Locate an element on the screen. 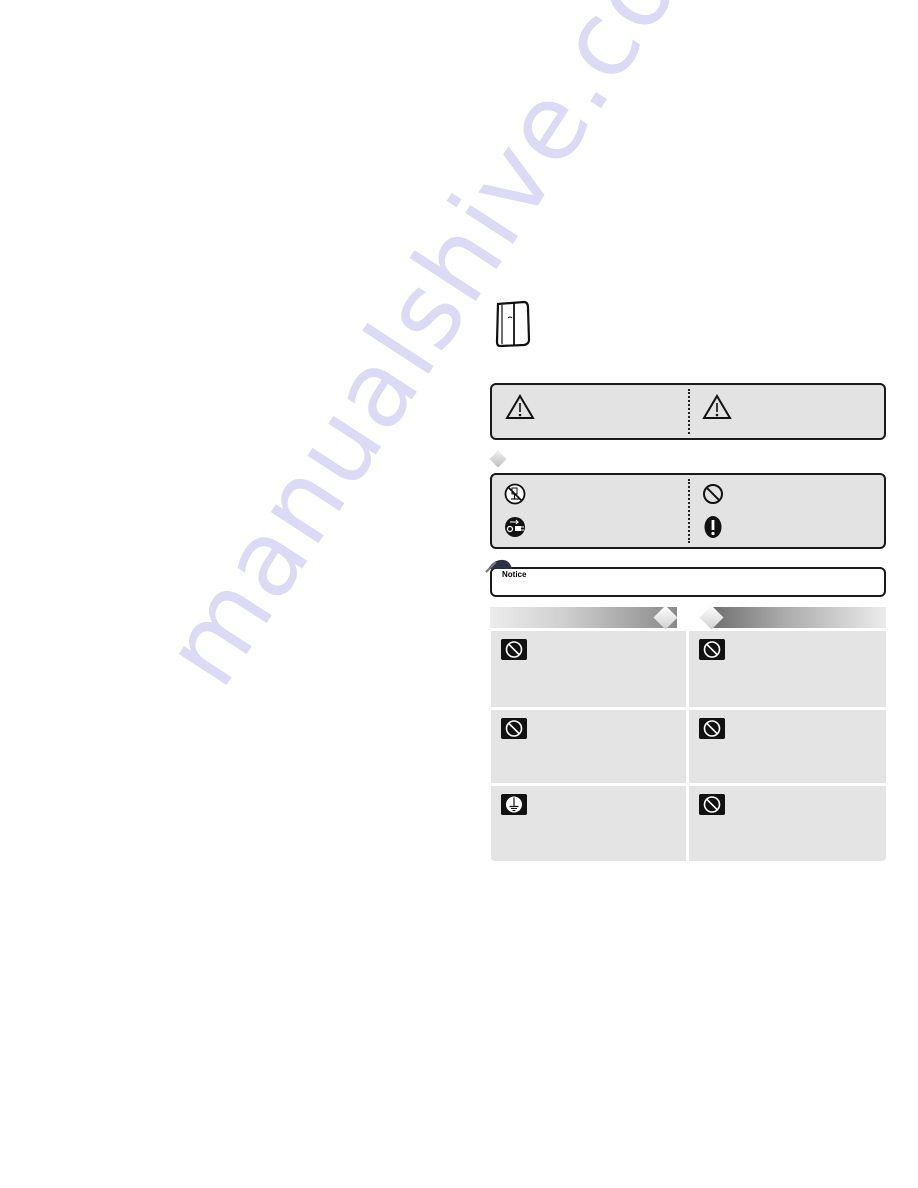  symbols-box is located at coordinates (688, 511).